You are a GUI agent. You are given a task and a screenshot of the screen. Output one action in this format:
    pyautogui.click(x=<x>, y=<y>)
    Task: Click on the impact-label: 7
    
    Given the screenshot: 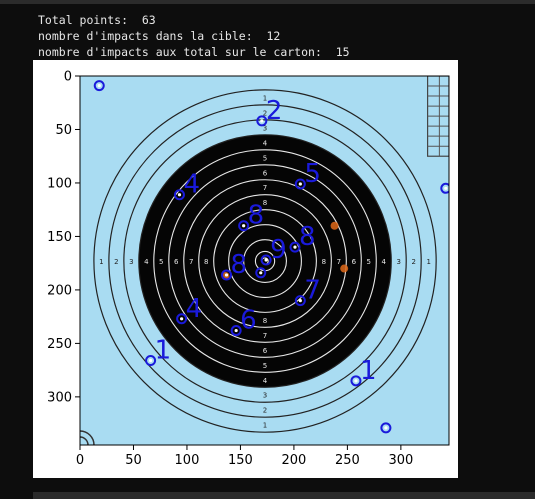 What is the action you would take?
    pyautogui.click(x=312, y=291)
    